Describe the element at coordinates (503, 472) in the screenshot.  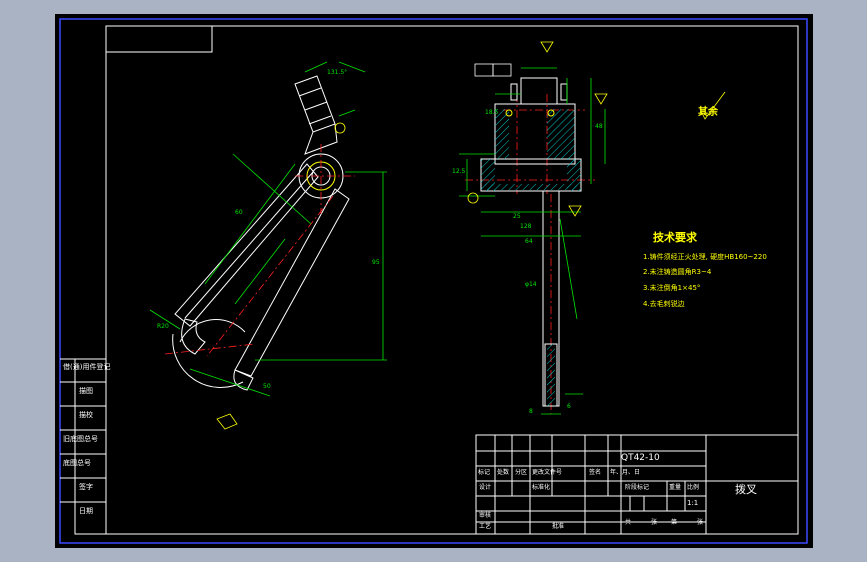
I see `tb-hdr-2: 处数` at that location.